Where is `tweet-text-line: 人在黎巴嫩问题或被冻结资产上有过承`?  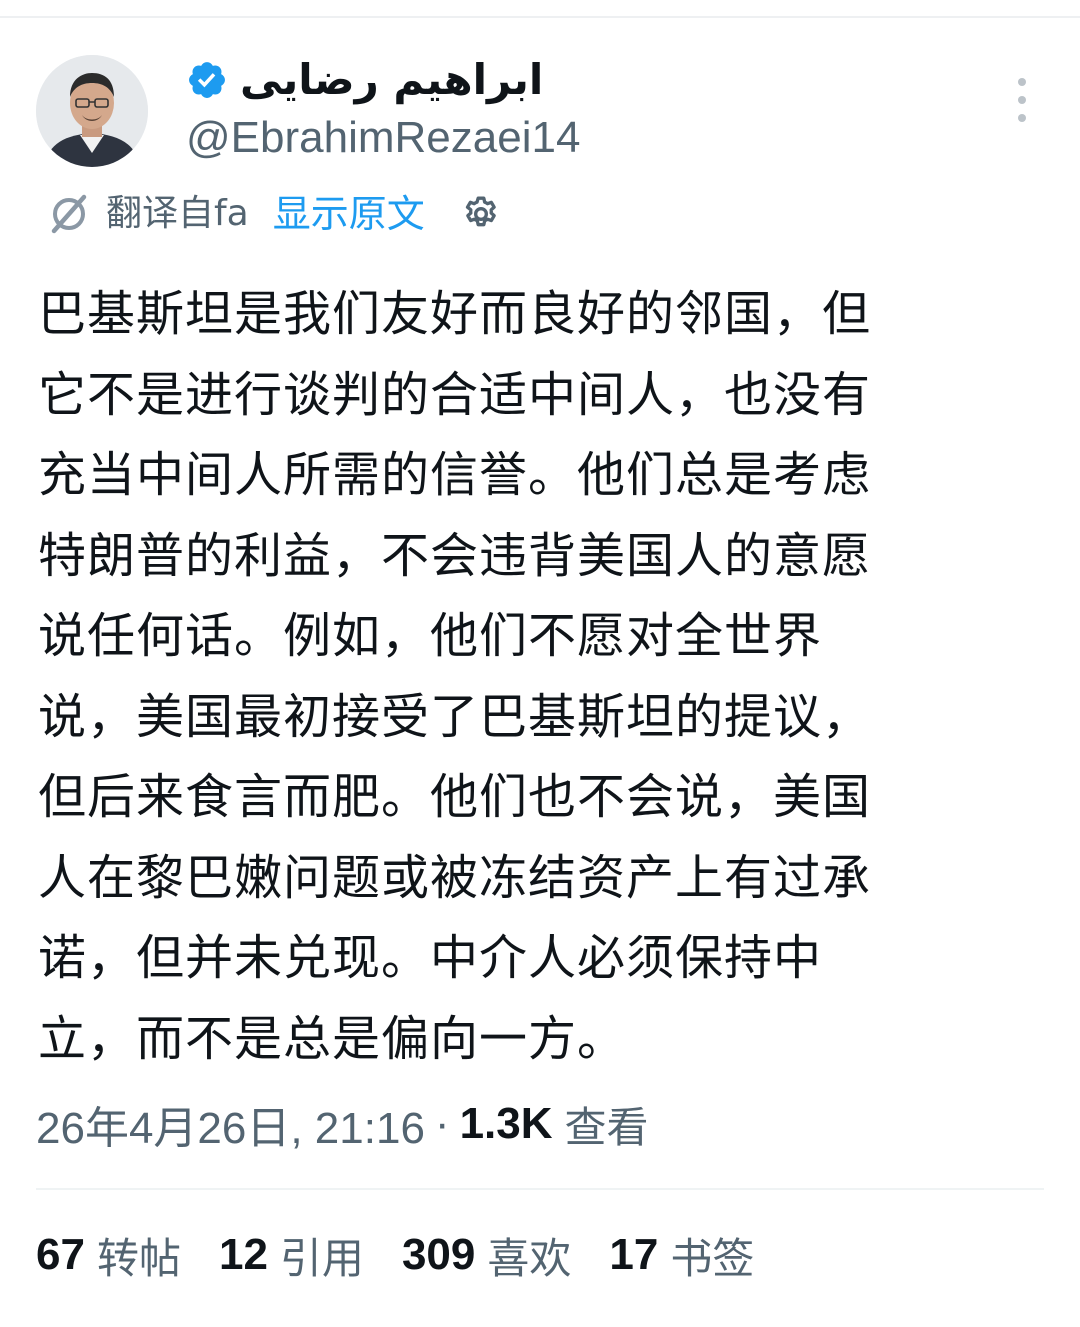
tweet-text-line: 人在黎巴嫩问题或被冻结资产上有过承 is located at coordinates (455, 877).